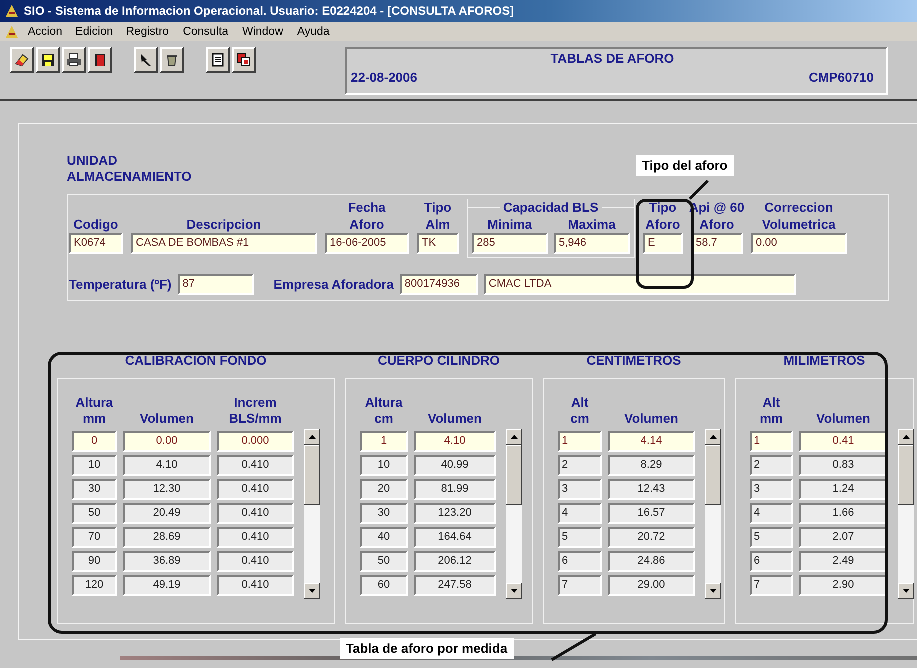 The width and height of the screenshot is (917, 668). What do you see at coordinates (455, 513) in the screenshot?
I see `table-cell: 123.20` at bounding box center [455, 513].